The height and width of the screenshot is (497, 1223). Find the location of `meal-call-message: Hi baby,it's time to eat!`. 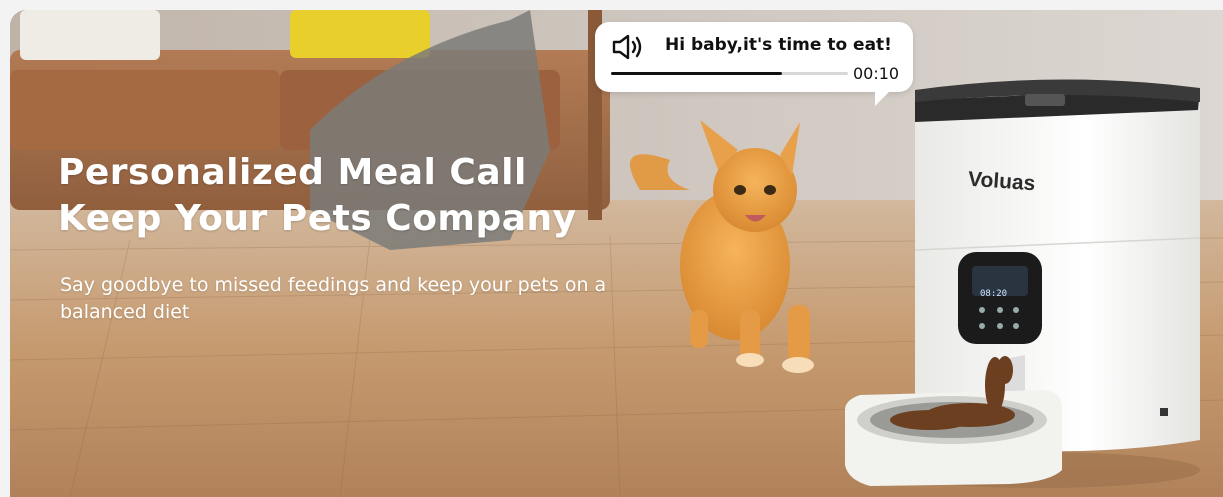

meal-call-message: Hi baby,it's time to eat! is located at coordinates (778, 45).